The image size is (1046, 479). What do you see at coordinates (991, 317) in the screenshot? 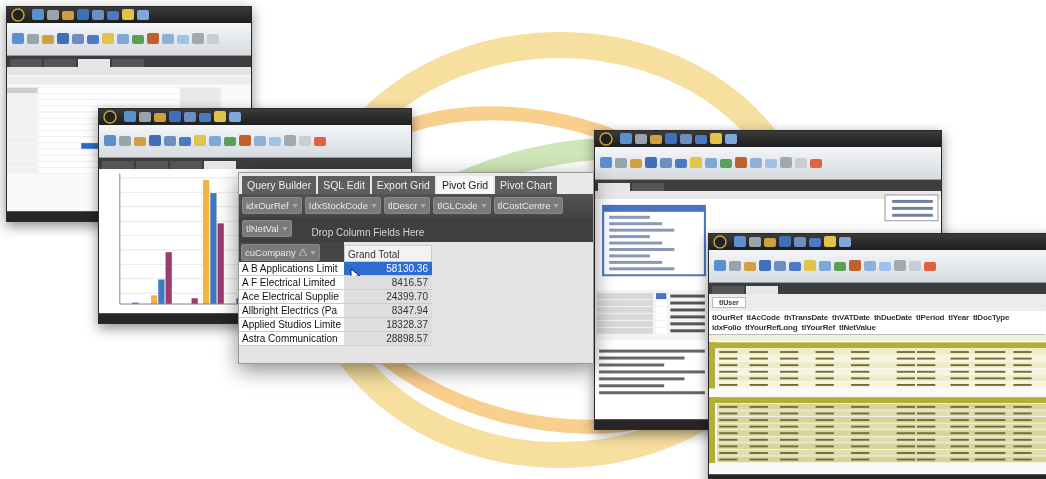
I see `column-header: tlDocType` at bounding box center [991, 317].